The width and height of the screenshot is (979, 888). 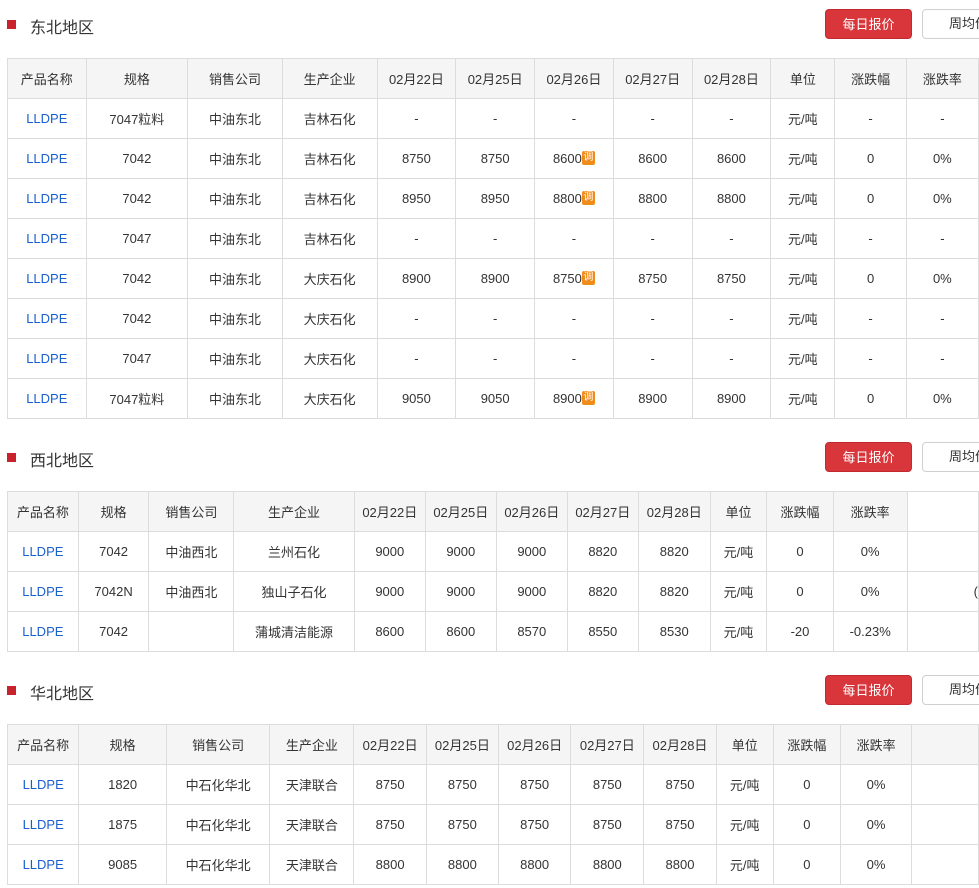 I want to click on cell: 8550, so click(x=602, y=631).